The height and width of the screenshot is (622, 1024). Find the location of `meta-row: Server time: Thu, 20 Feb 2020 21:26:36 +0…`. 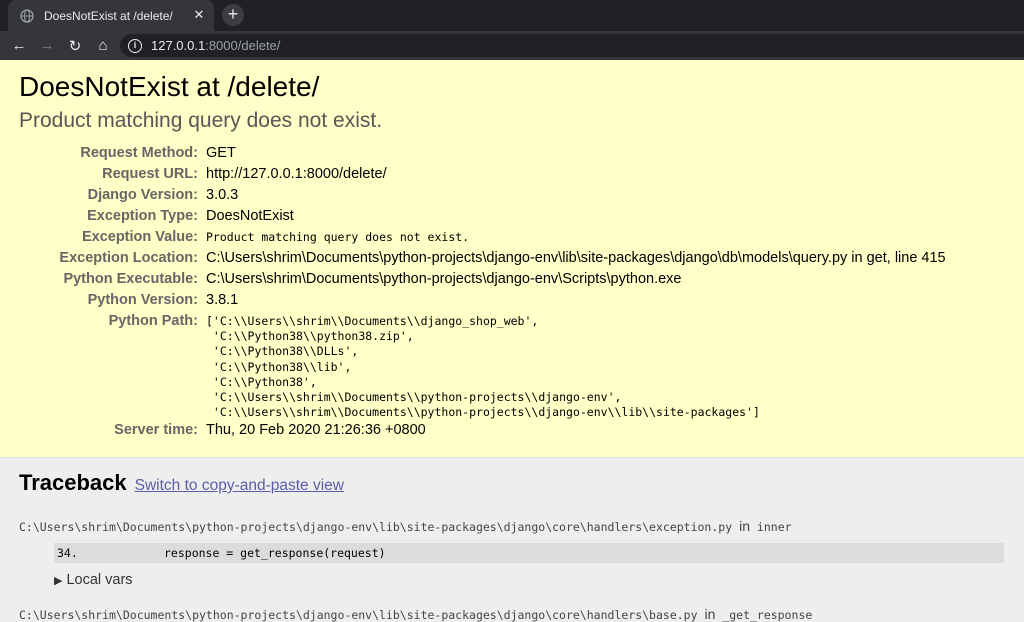

meta-row: Server time: Thu, 20 Feb 2020 21:26:36 +0… is located at coordinates (482, 430).